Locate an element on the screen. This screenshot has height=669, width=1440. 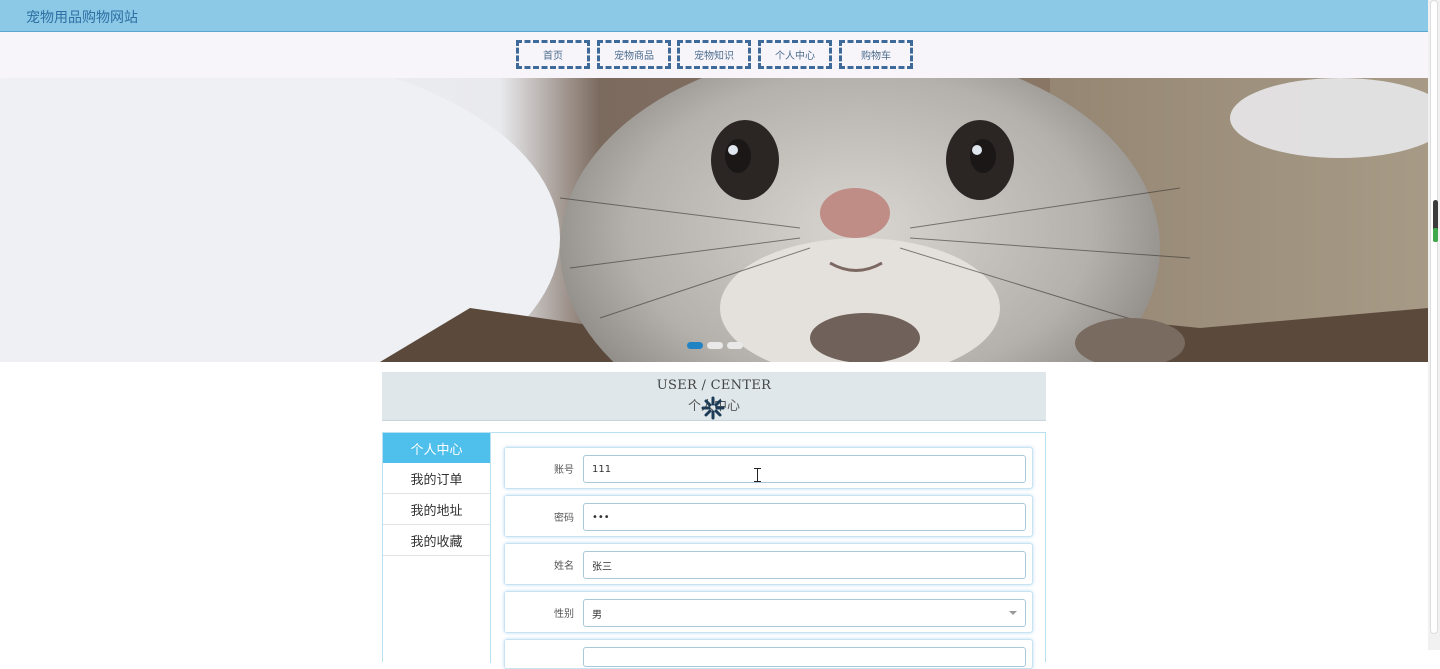
form-row-gender: 性别 男 is located at coordinates (768, 612).